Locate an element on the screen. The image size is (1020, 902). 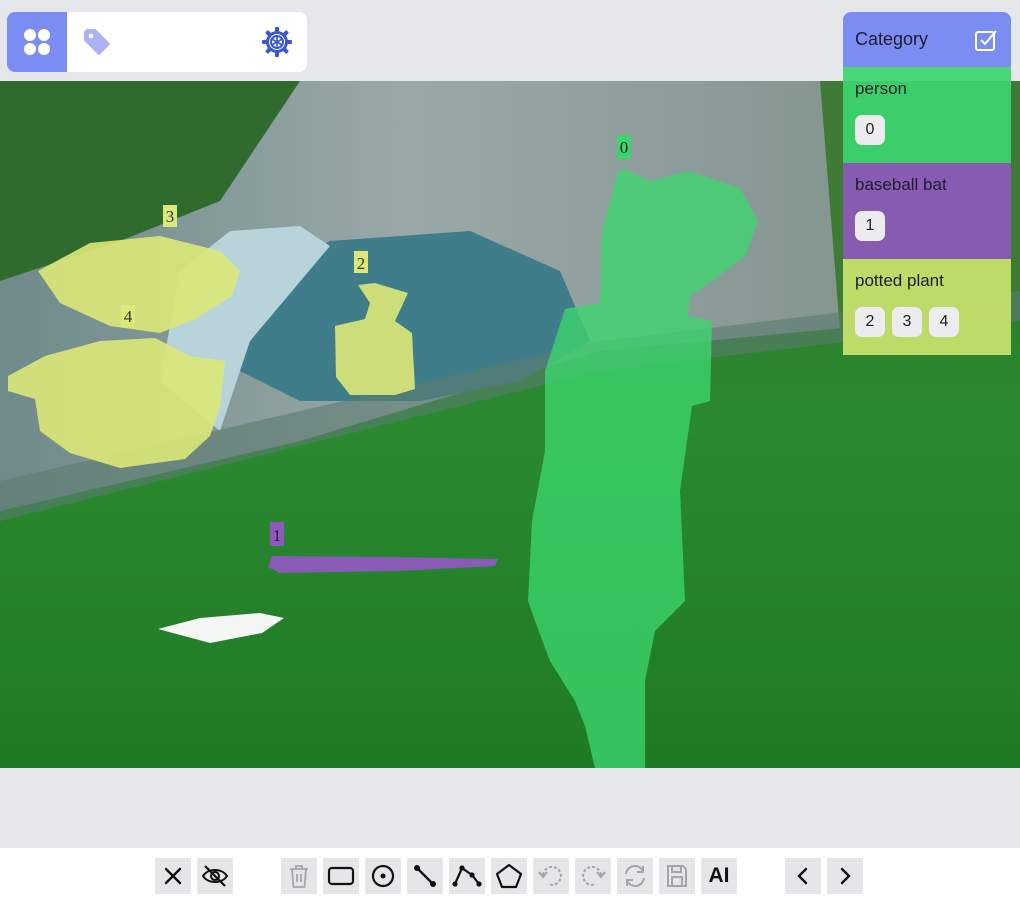
close-button is located at coordinates (173, 876).